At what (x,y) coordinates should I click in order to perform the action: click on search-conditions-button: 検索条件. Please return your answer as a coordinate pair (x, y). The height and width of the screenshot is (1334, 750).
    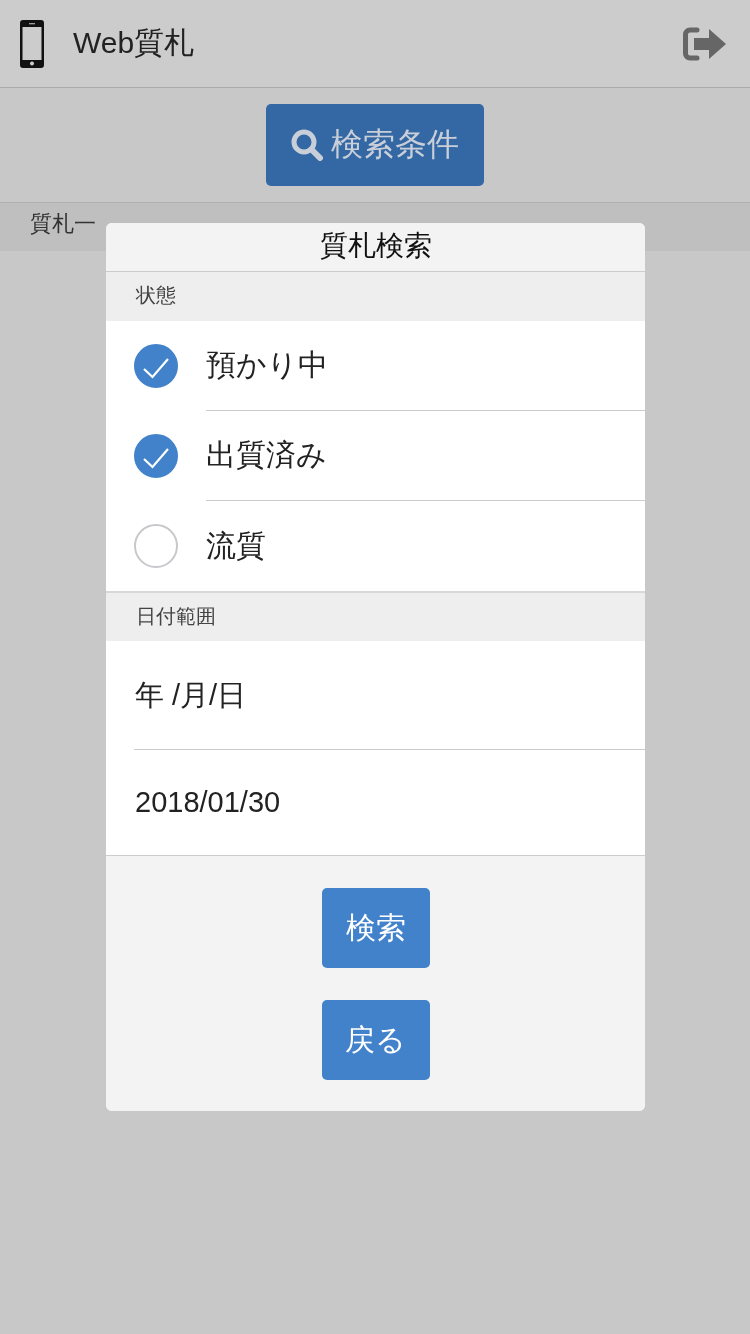
    Looking at the image, I should click on (375, 145).